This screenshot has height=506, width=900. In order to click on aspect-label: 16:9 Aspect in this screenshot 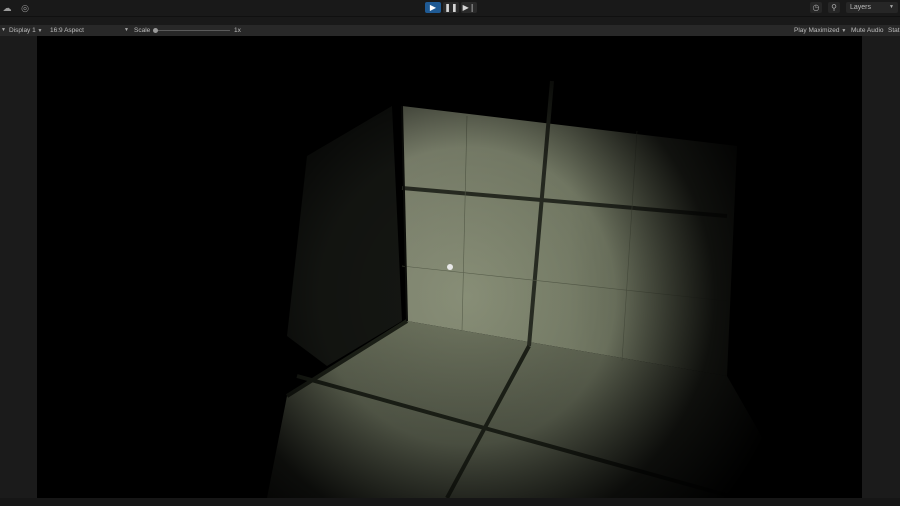, I will do `click(67, 30)`.